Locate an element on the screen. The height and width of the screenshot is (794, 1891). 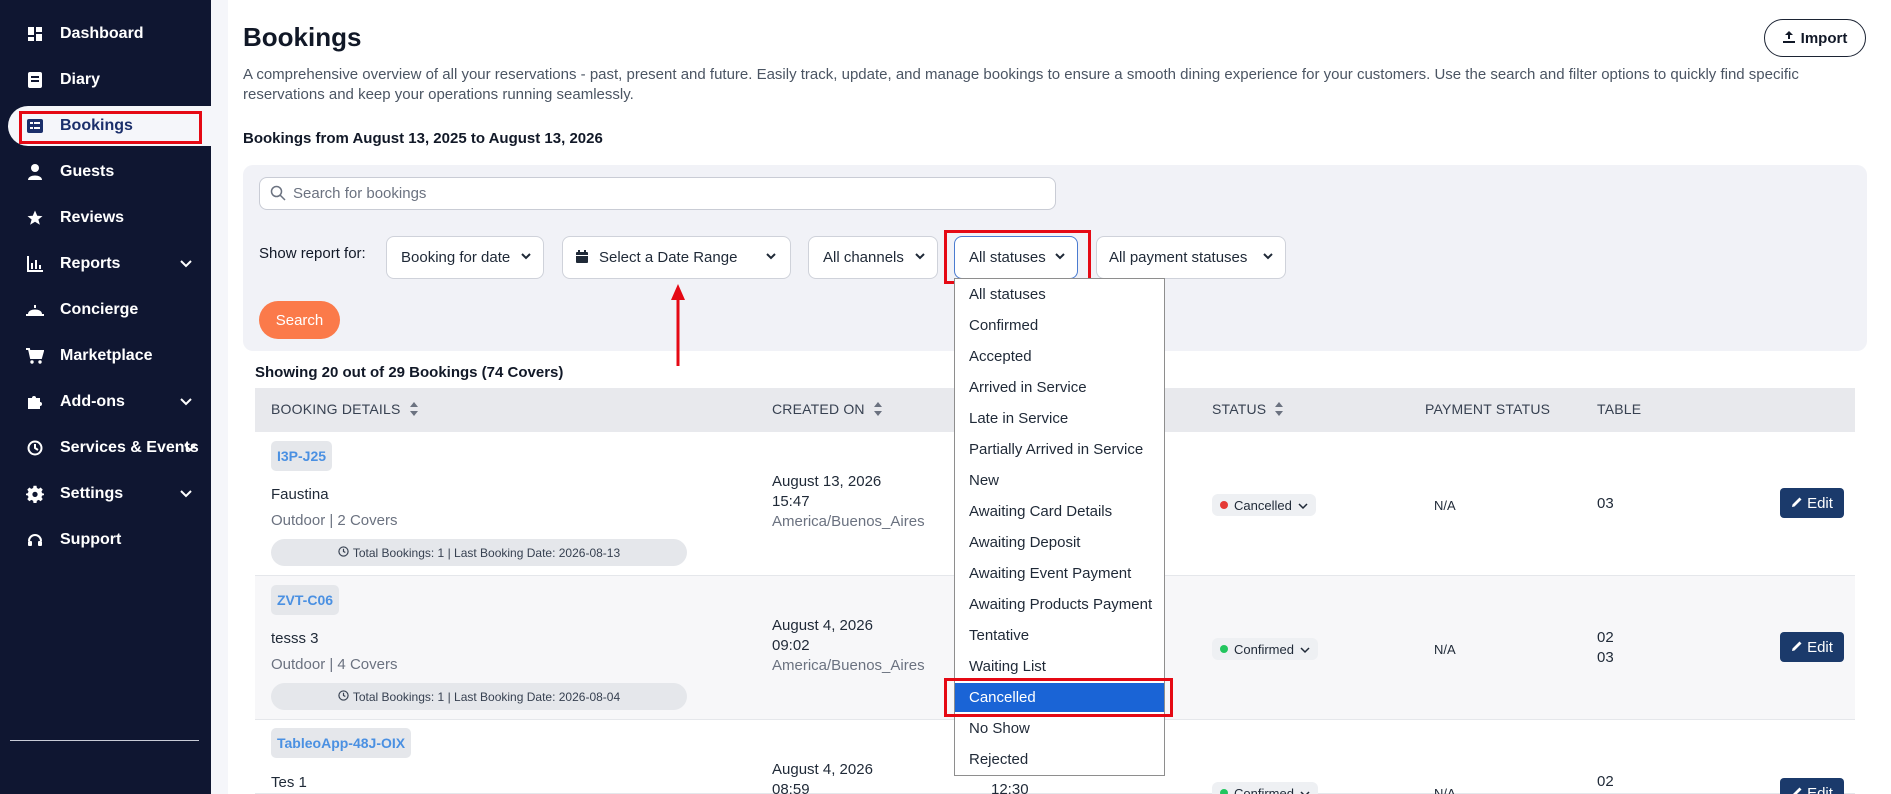
sidebar-item-reviews: Reviews is located at coordinates (105, 218).